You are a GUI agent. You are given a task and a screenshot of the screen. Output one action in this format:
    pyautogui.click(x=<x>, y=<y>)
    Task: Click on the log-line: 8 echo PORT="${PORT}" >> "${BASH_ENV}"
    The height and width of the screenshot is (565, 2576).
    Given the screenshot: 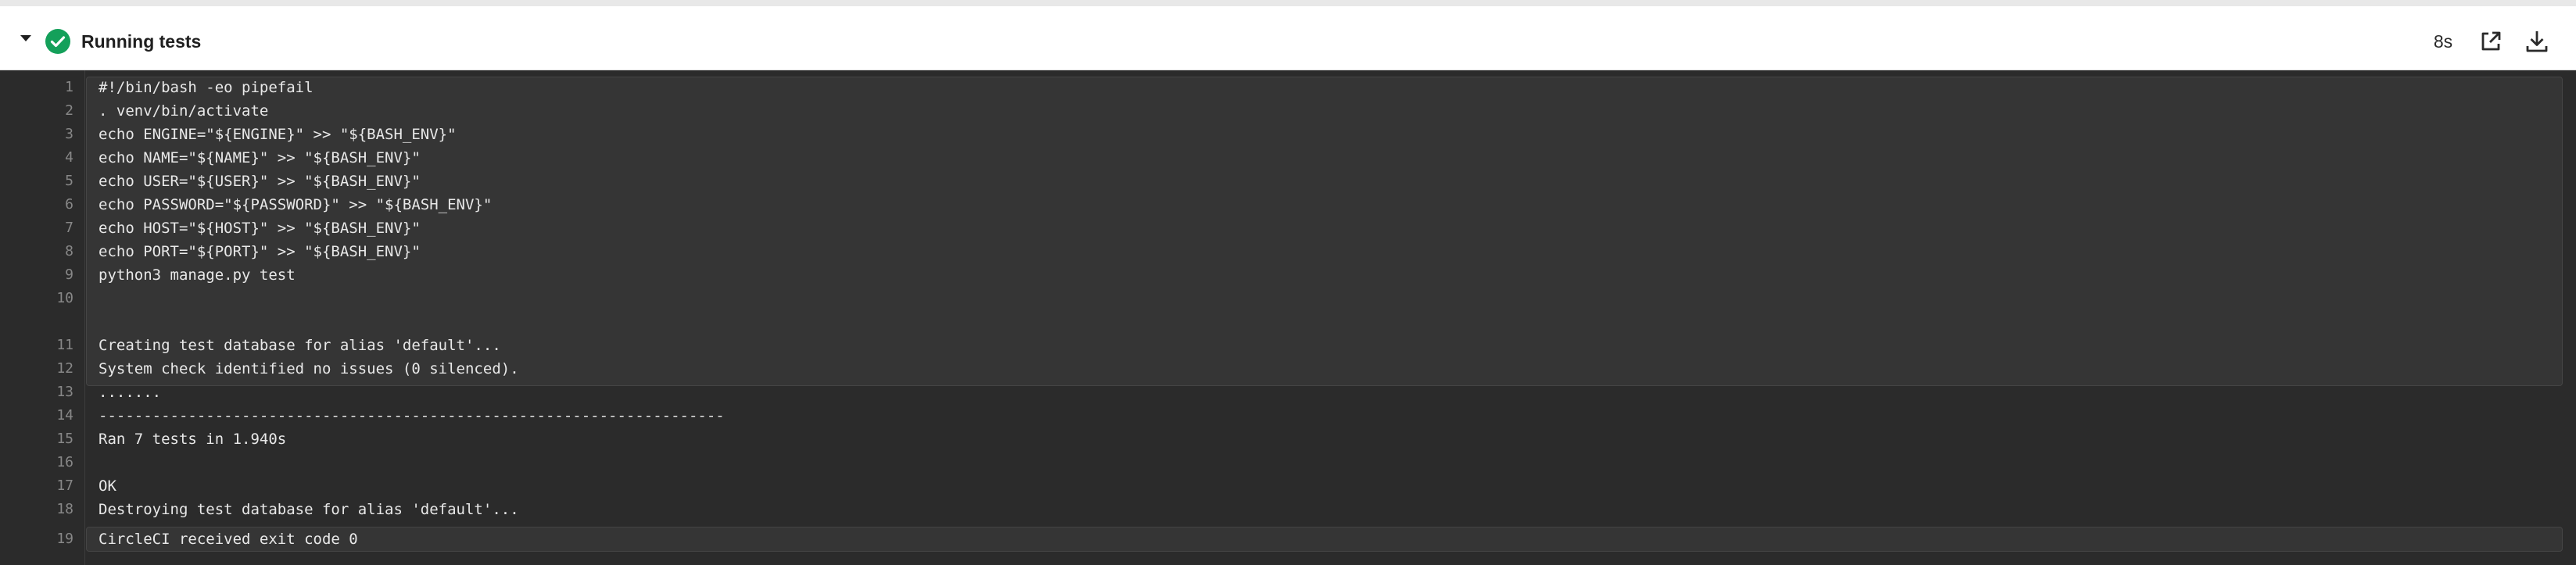 What is the action you would take?
    pyautogui.click(x=1288, y=251)
    